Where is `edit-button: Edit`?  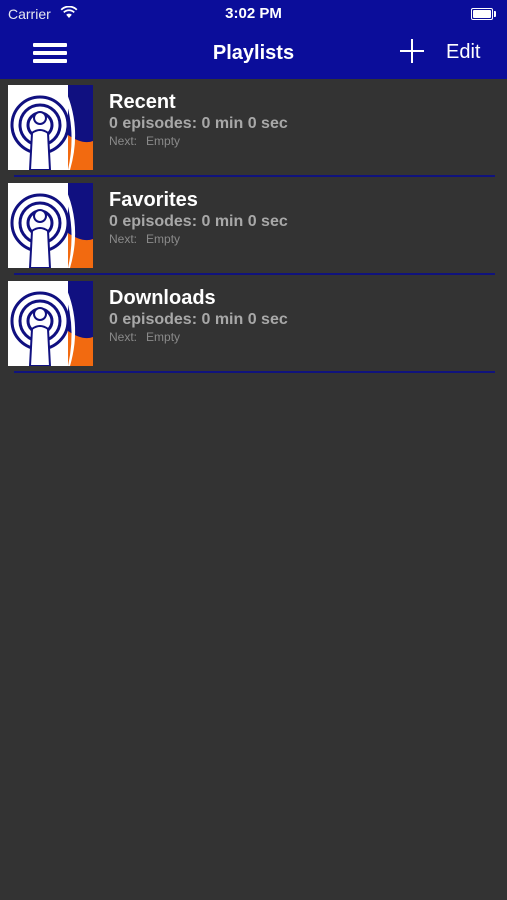
edit-button: Edit is located at coordinates (463, 52).